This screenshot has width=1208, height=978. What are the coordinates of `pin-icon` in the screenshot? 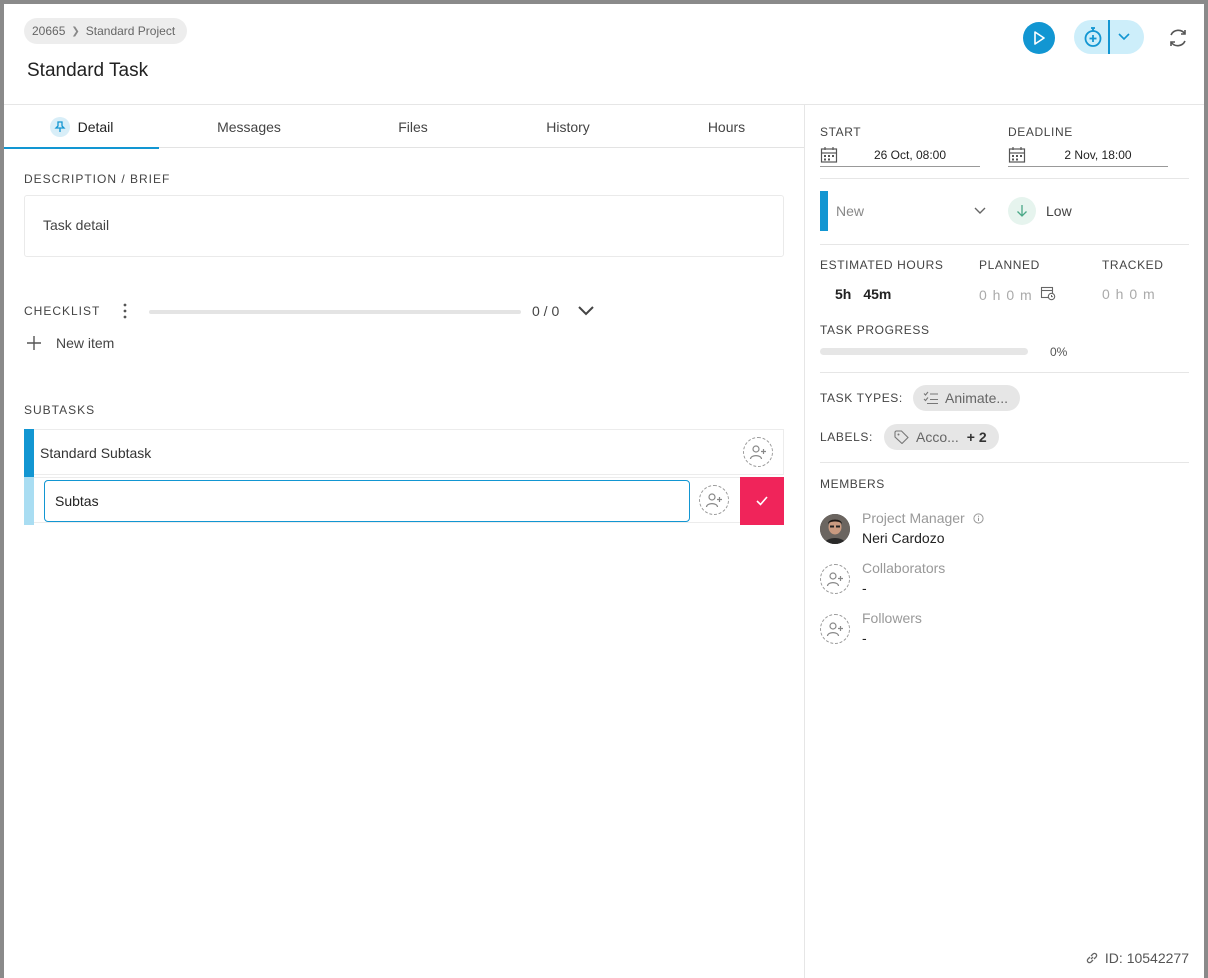 It's located at (59, 126).